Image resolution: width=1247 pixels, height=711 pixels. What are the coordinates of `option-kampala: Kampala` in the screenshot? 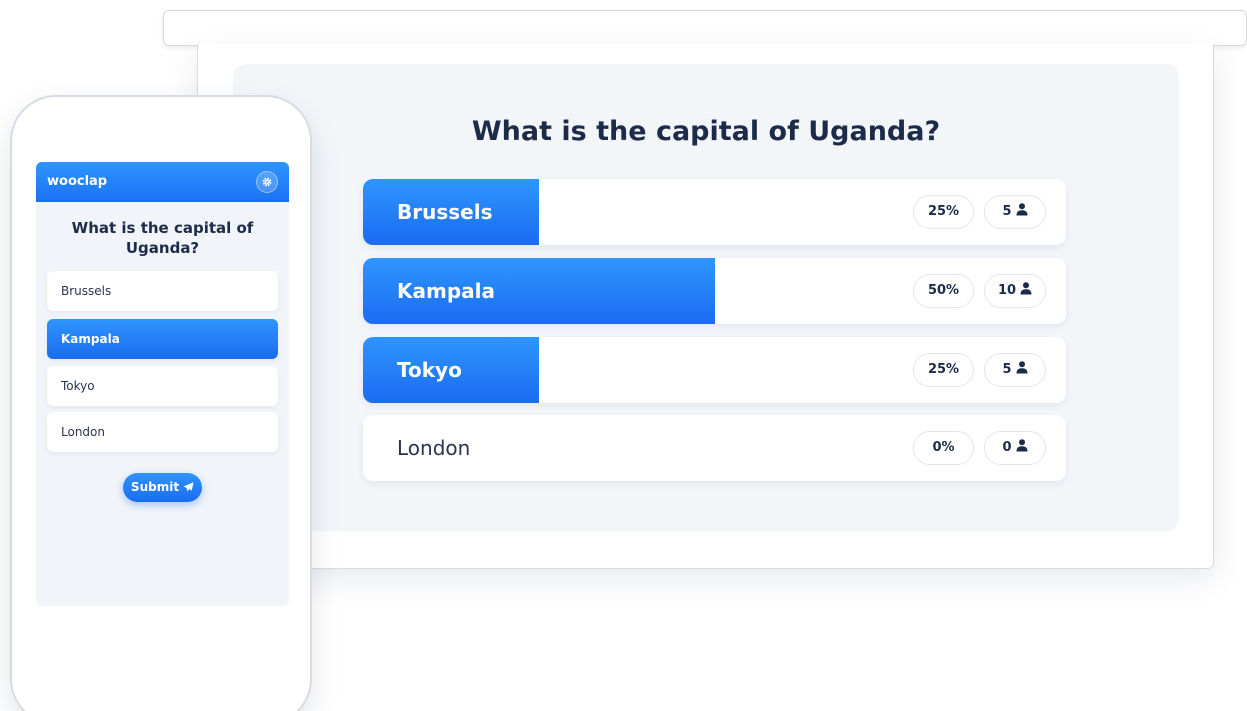 It's located at (162, 339).